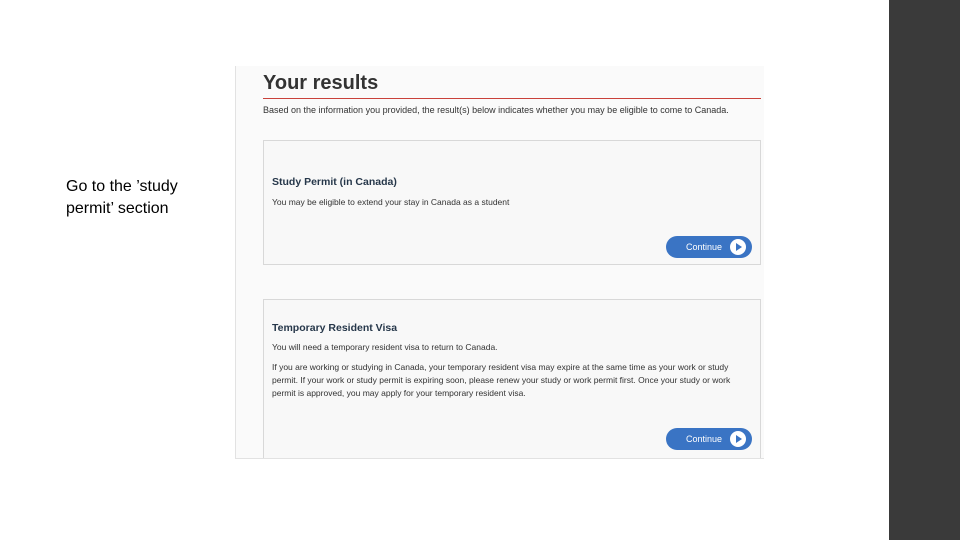 Image resolution: width=960 pixels, height=540 pixels. I want to click on title-divider, so click(512, 98).